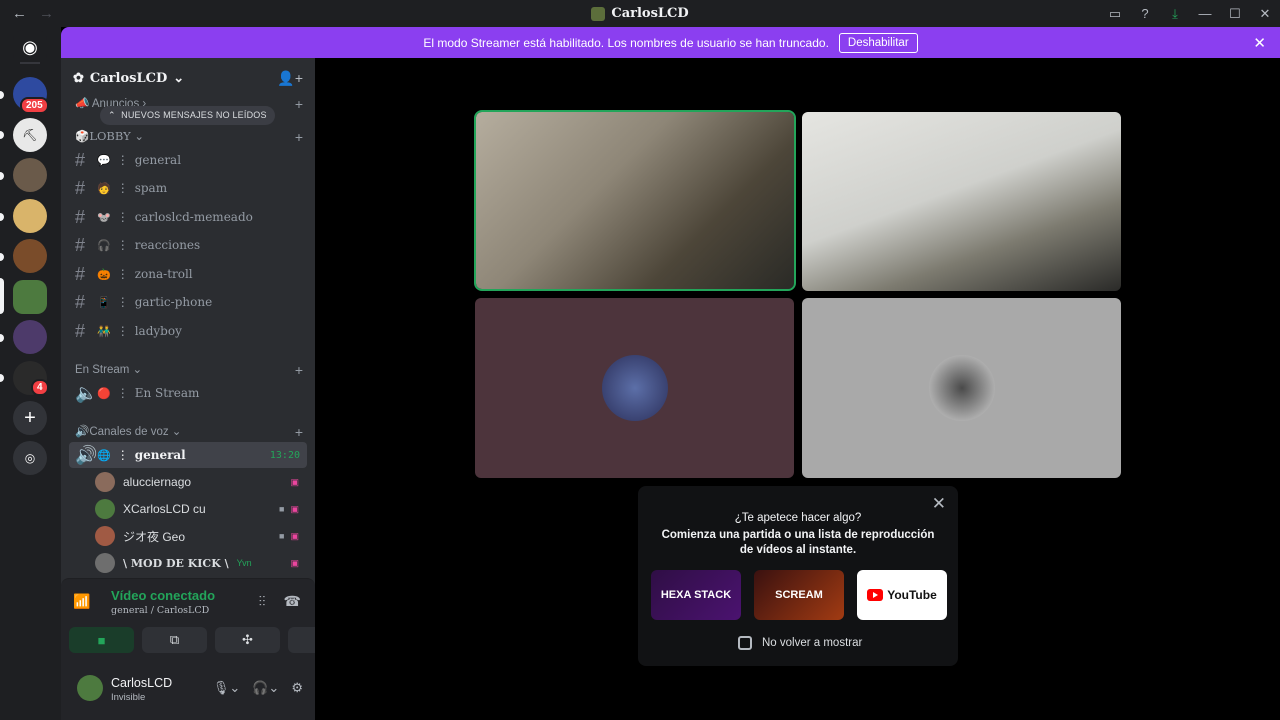 The image size is (1280, 720). I want to click on invite-people-icon: 👤+, so click(290, 78).